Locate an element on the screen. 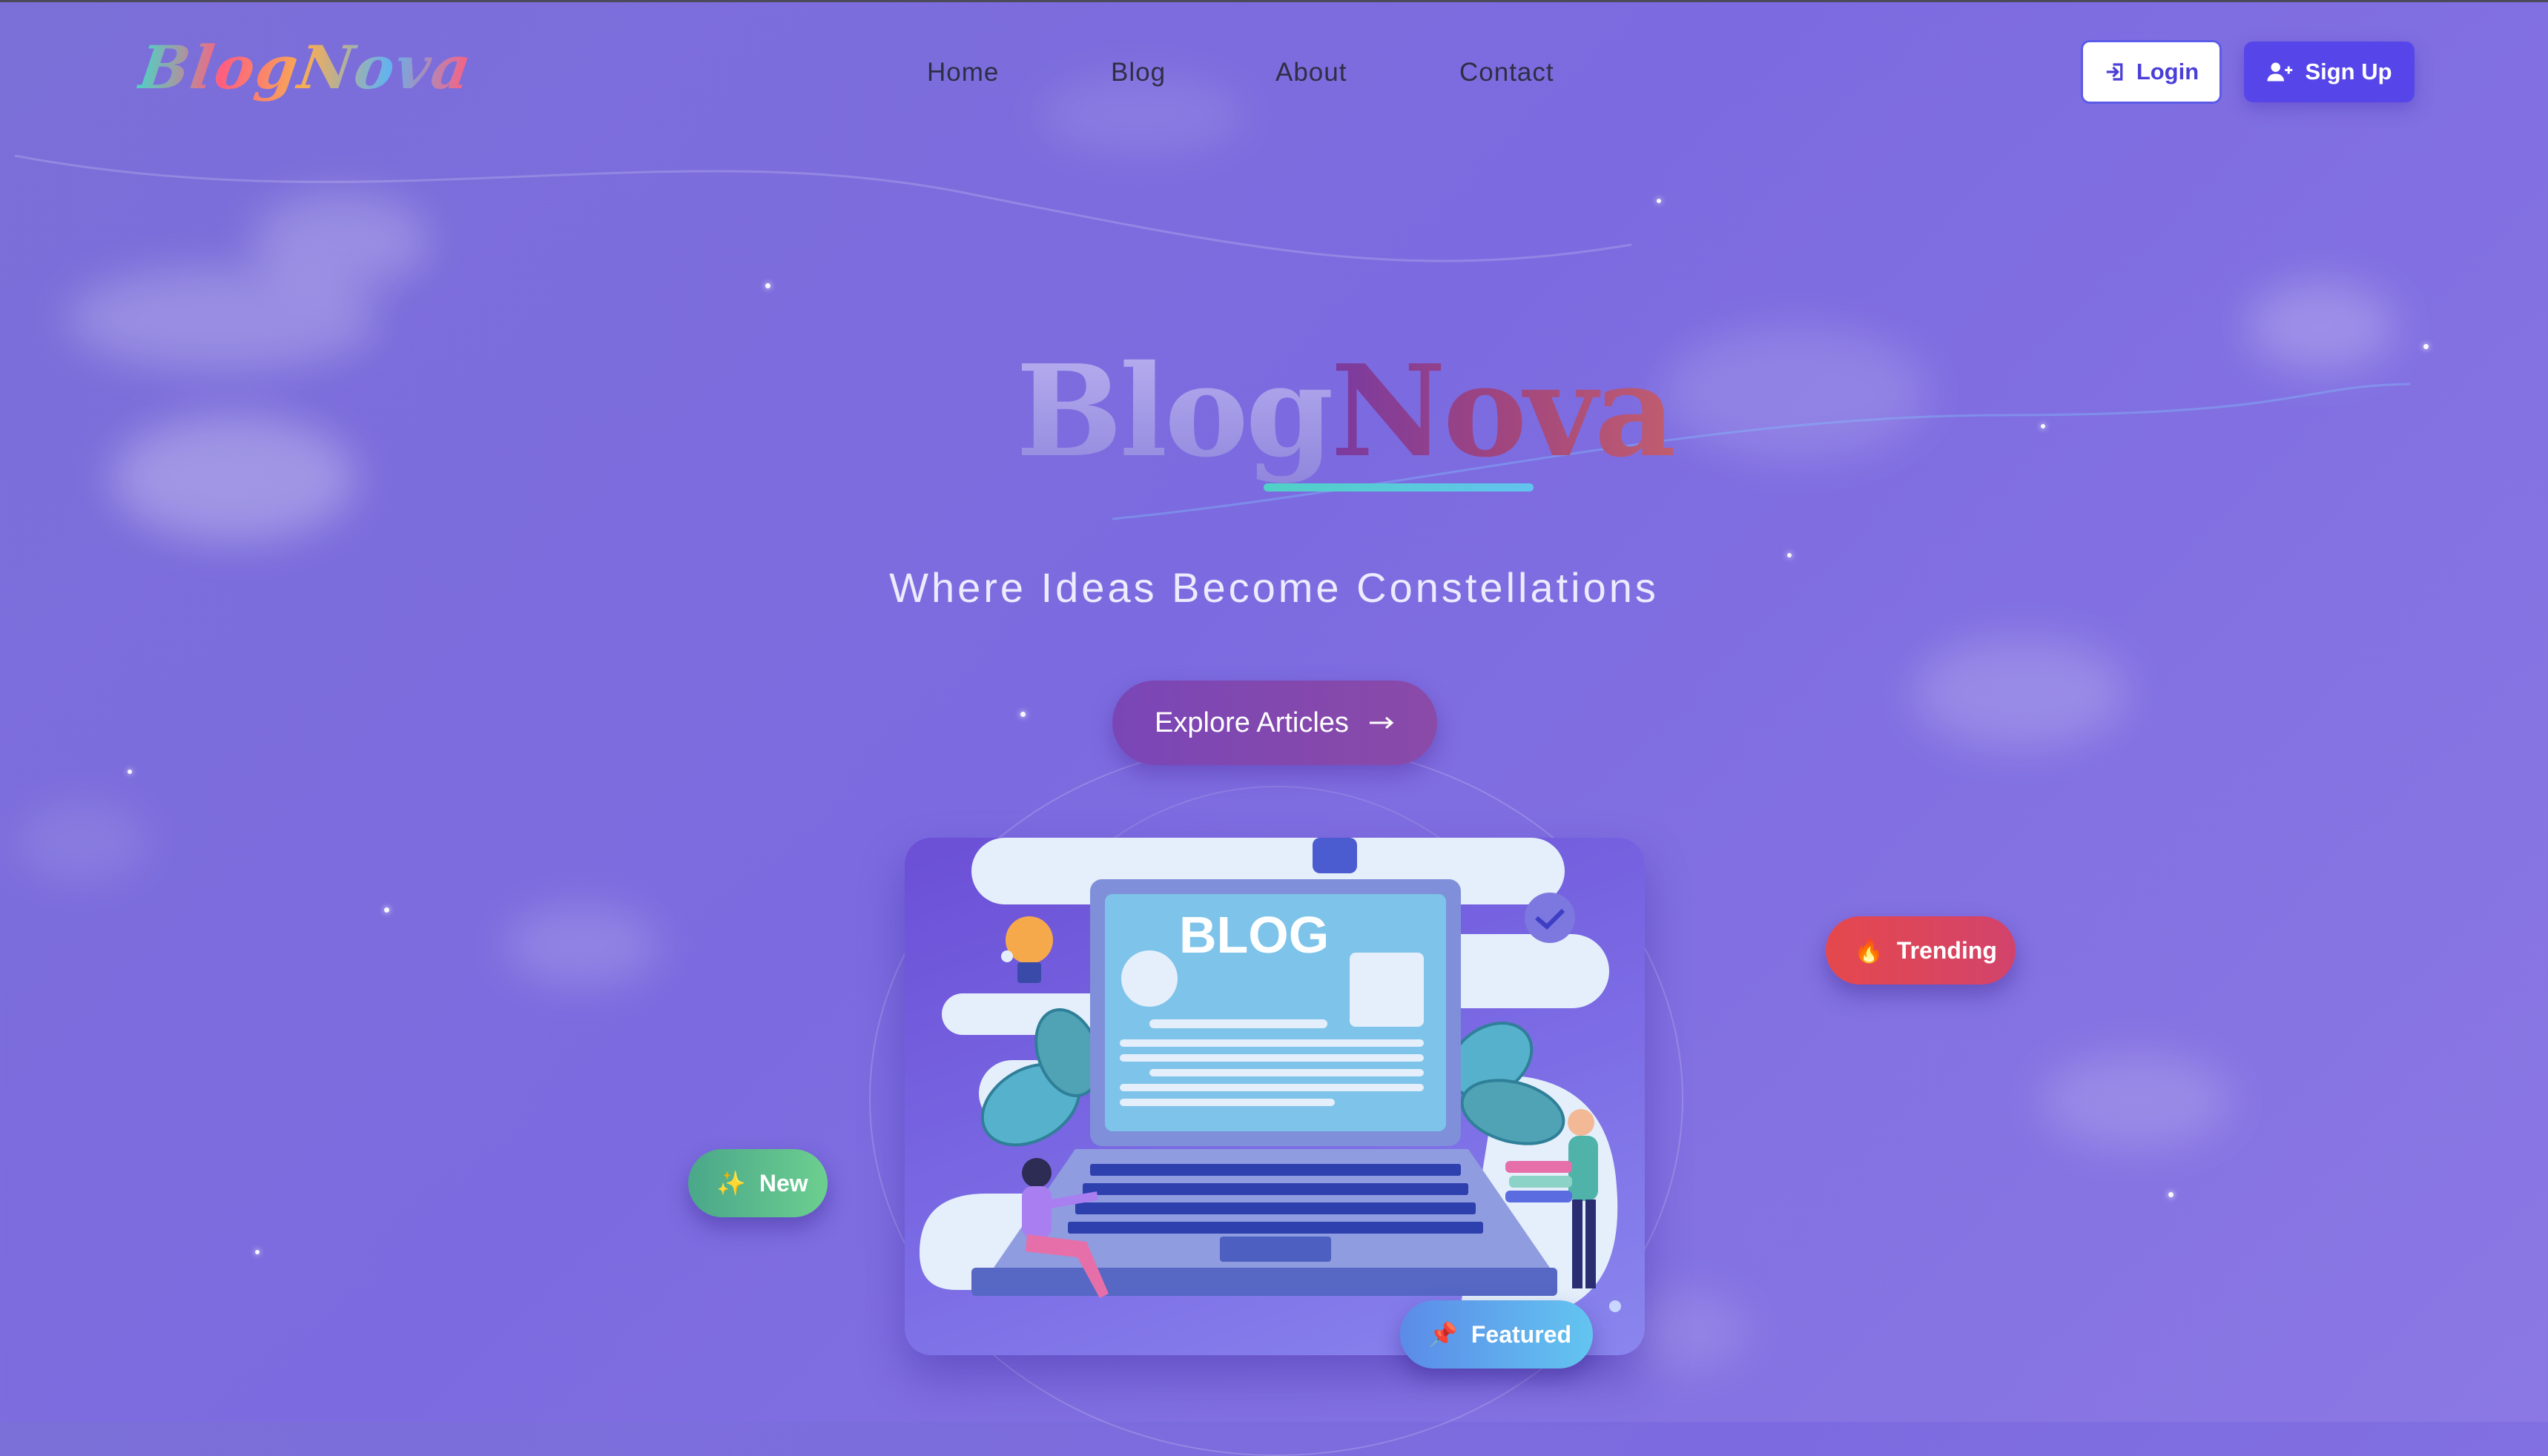  featured-label: Featured is located at coordinates (1521, 1334).